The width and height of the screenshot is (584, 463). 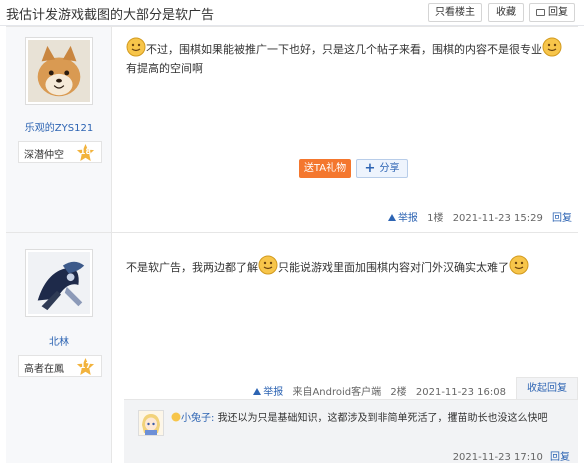 I want to click on username: 北林, so click(x=59, y=340).